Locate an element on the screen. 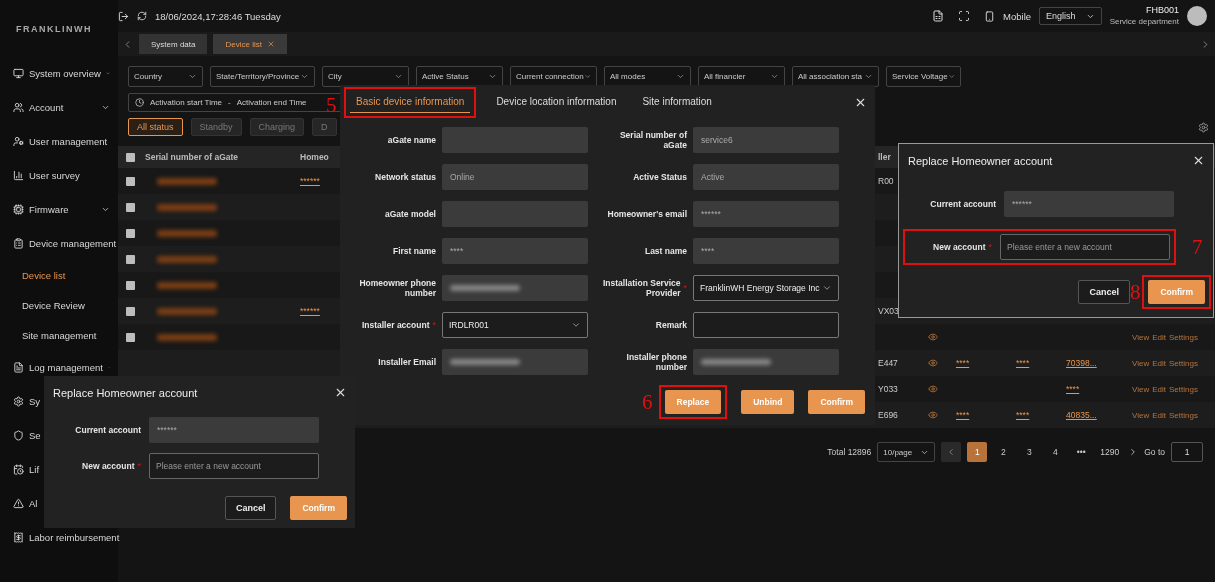  table-cell: VX03 is located at coordinates (888, 311).